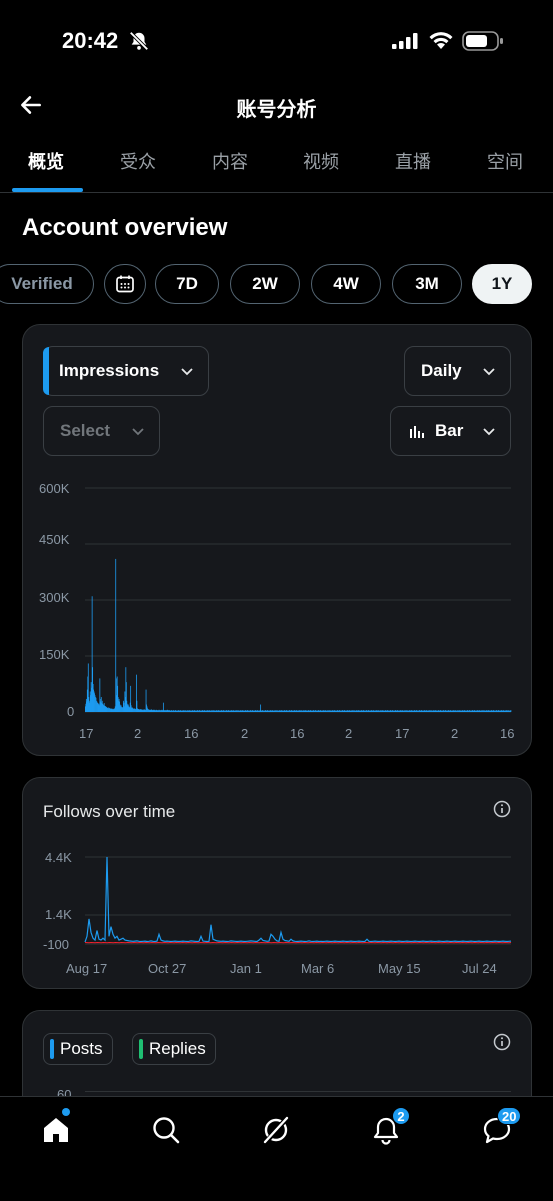  Describe the element at coordinates (46, 161) in the screenshot. I see `tab-overview: 概览` at that location.